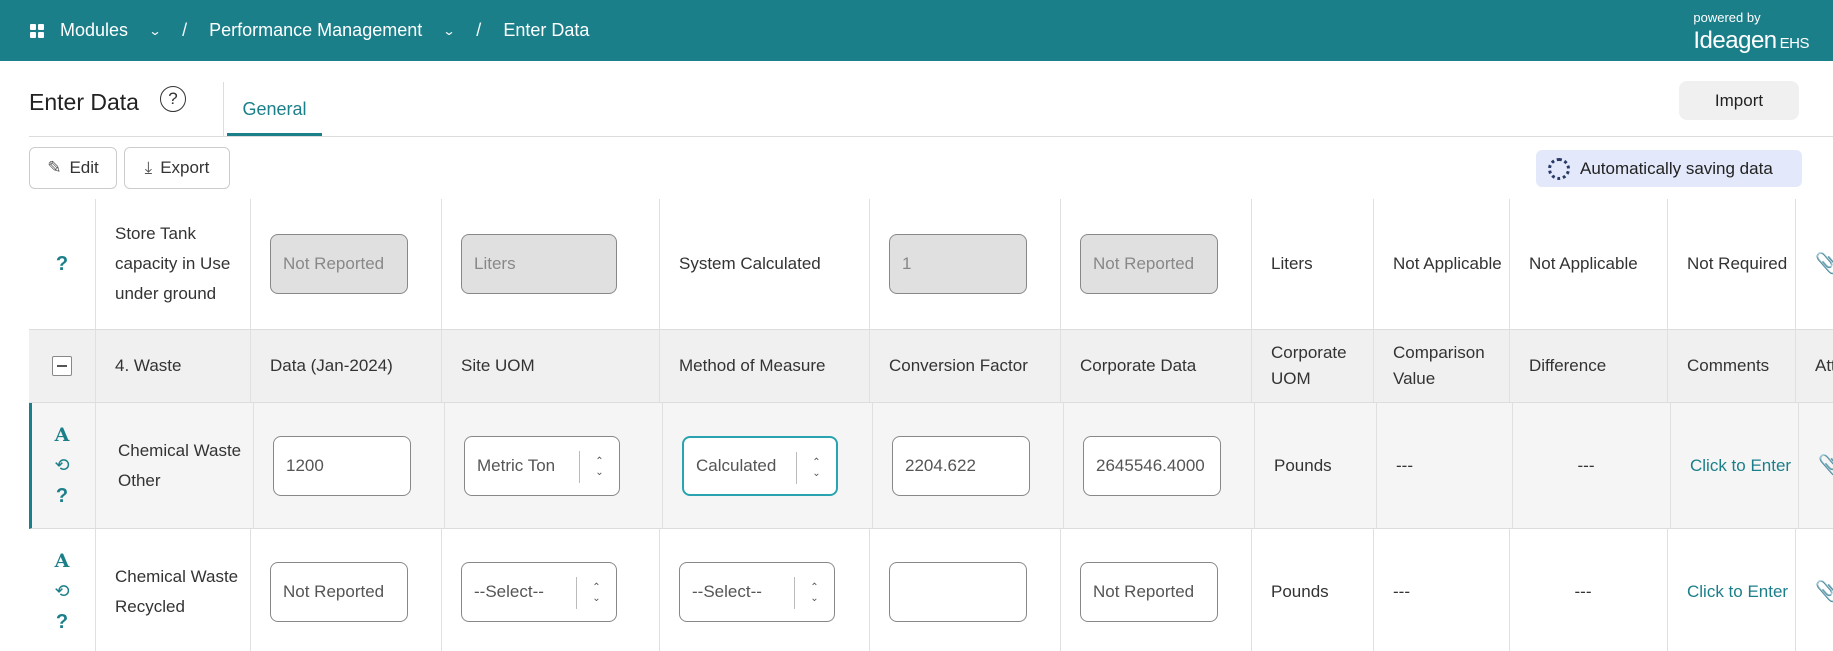 This screenshot has height=651, width=1833. I want to click on header-data: Data (Jan-2024), so click(346, 366).